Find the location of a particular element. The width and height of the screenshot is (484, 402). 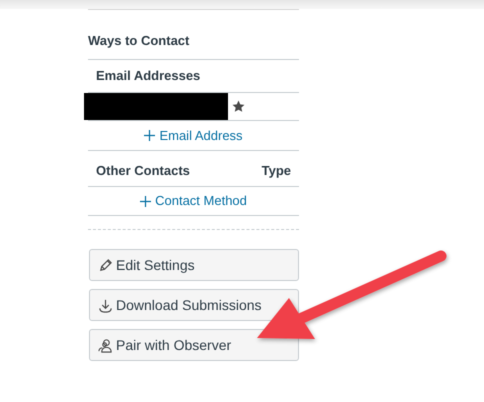

action-button: Edit Settings is located at coordinates (194, 265).